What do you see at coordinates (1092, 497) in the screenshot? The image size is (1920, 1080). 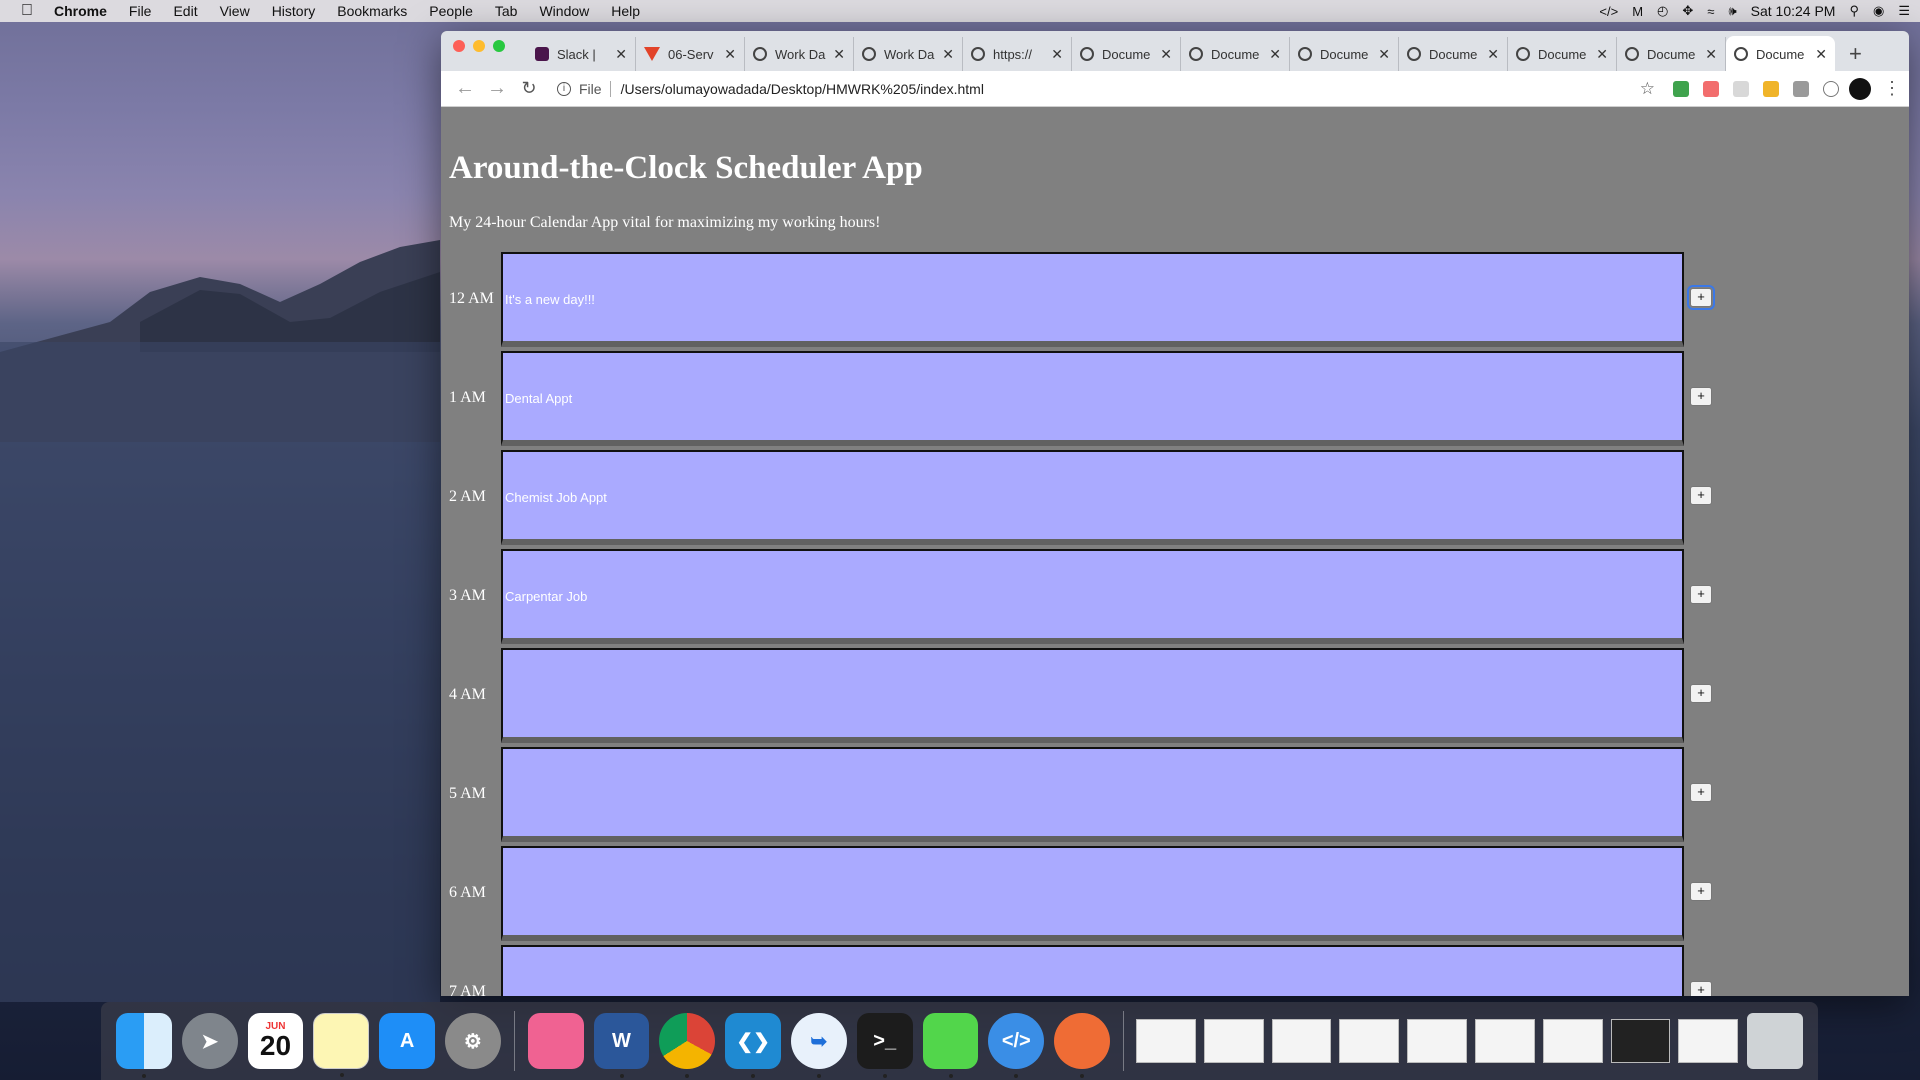 I see `event-textarea: Chemist Job Appt` at bounding box center [1092, 497].